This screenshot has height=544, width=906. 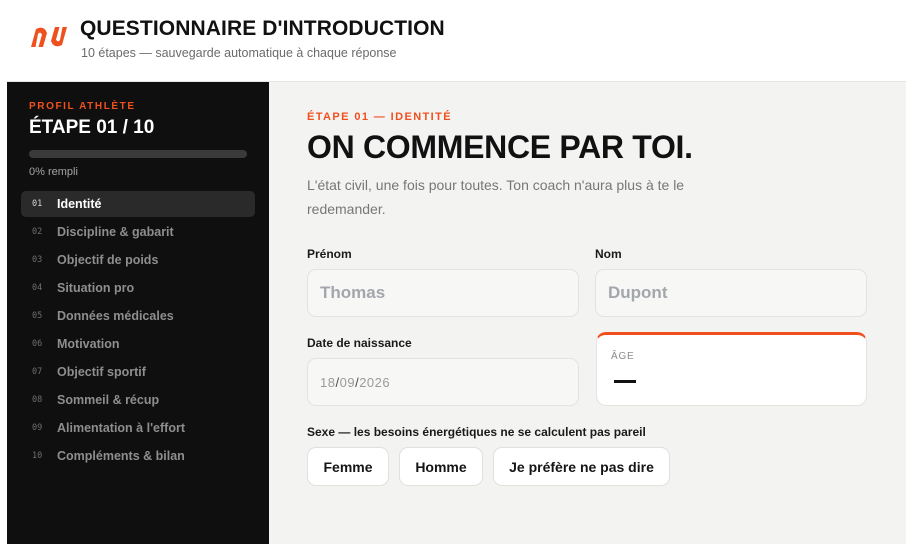 I want to click on step-label: Compléments & bilan, so click(x=121, y=456).